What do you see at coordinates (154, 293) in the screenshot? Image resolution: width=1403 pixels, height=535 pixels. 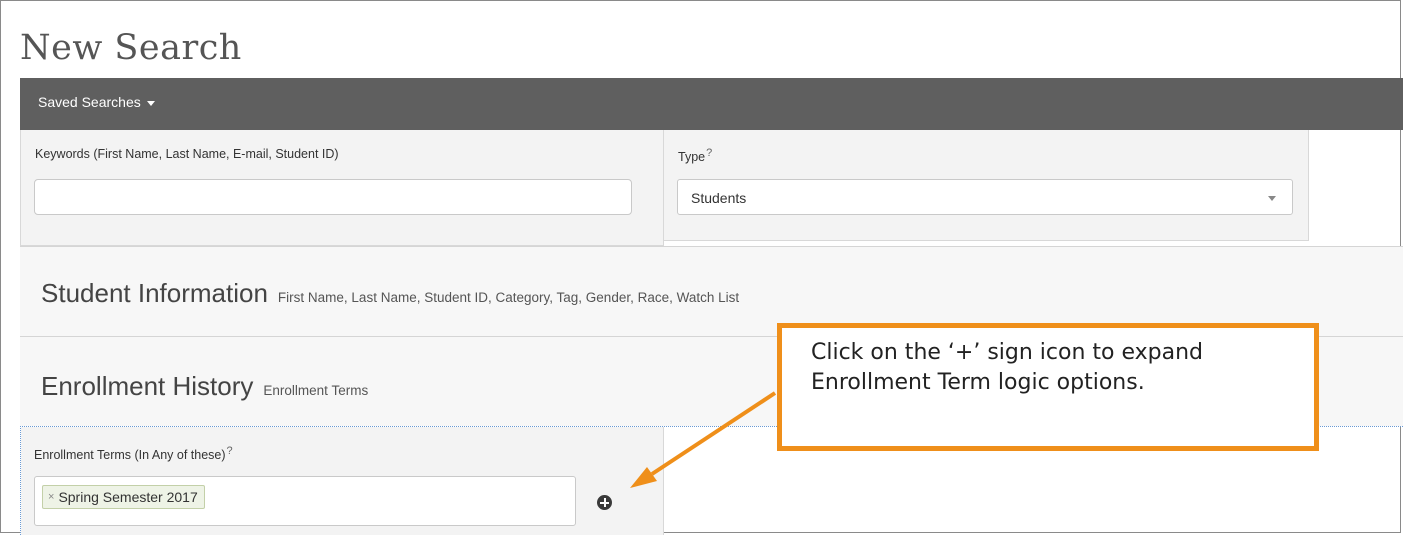 I see `student-information-title: Student Information` at bounding box center [154, 293].